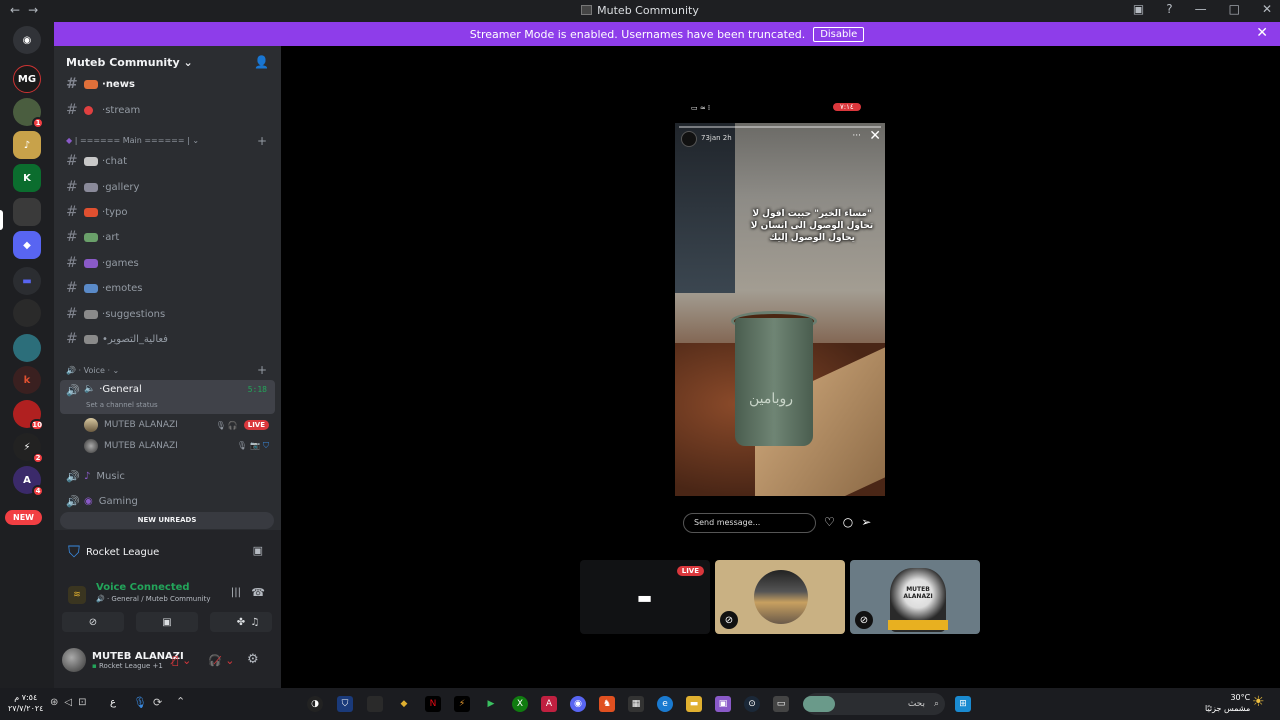 The image size is (1280, 720). Describe the element at coordinates (1267, 9) in the screenshot. I see `close-window-button: ✕` at that location.